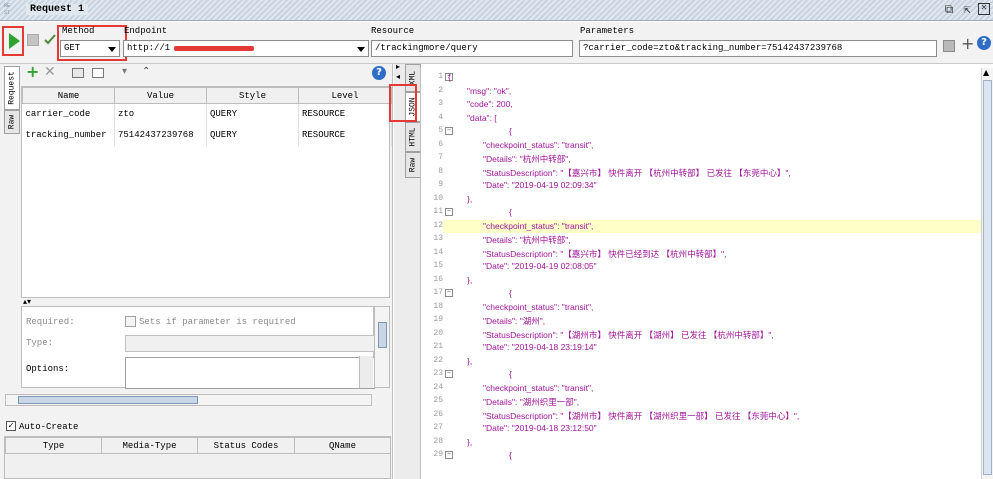 The image size is (993, 479). What do you see at coordinates (438, 252) in the screenshot?
I see `line-number: 14` at bounding box center [438, 252].